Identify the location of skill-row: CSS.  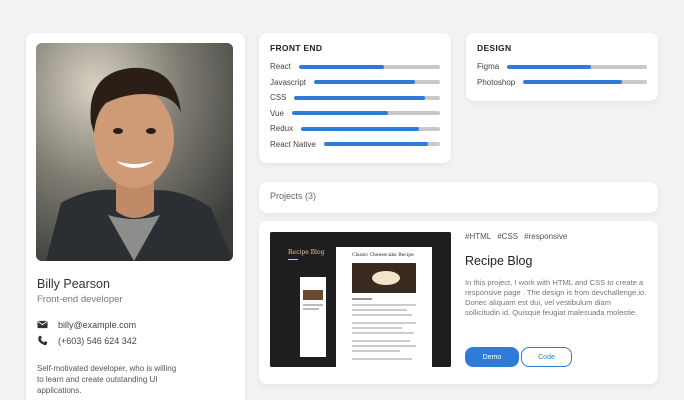
(355, 98).